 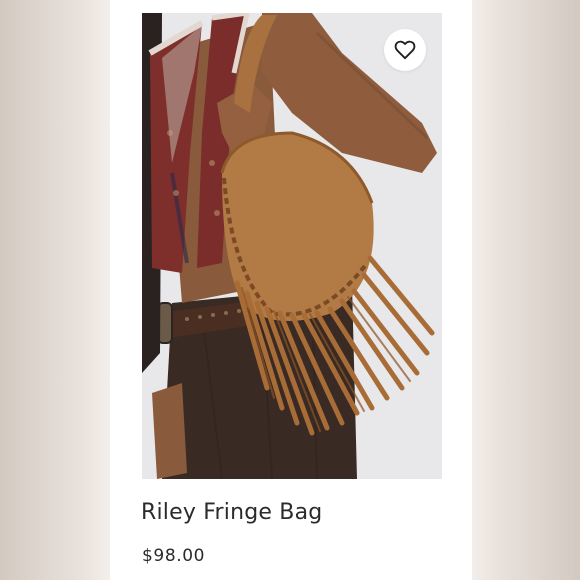 I want to click on favorite-button, so click(x=405, y=50).